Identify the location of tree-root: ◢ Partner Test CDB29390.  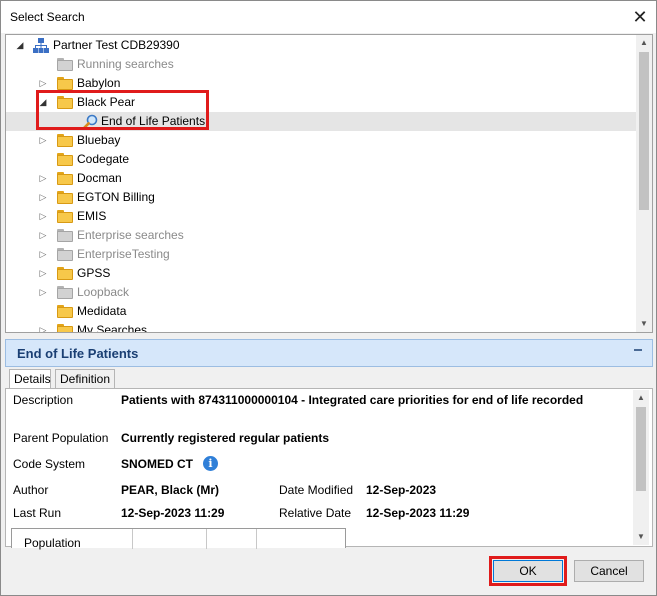
(321, 45).